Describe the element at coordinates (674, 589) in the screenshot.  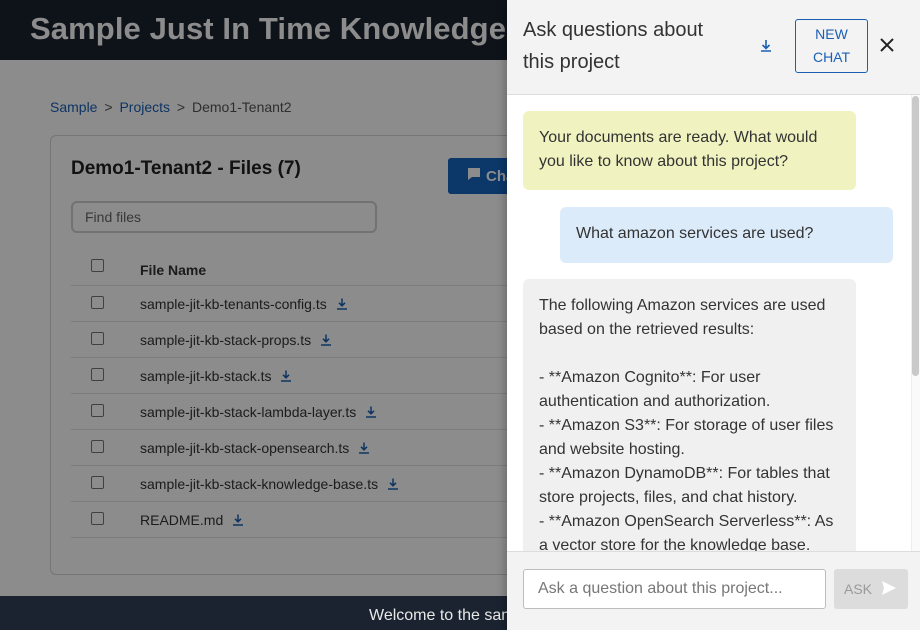
I see `chat-question-input` at that location.